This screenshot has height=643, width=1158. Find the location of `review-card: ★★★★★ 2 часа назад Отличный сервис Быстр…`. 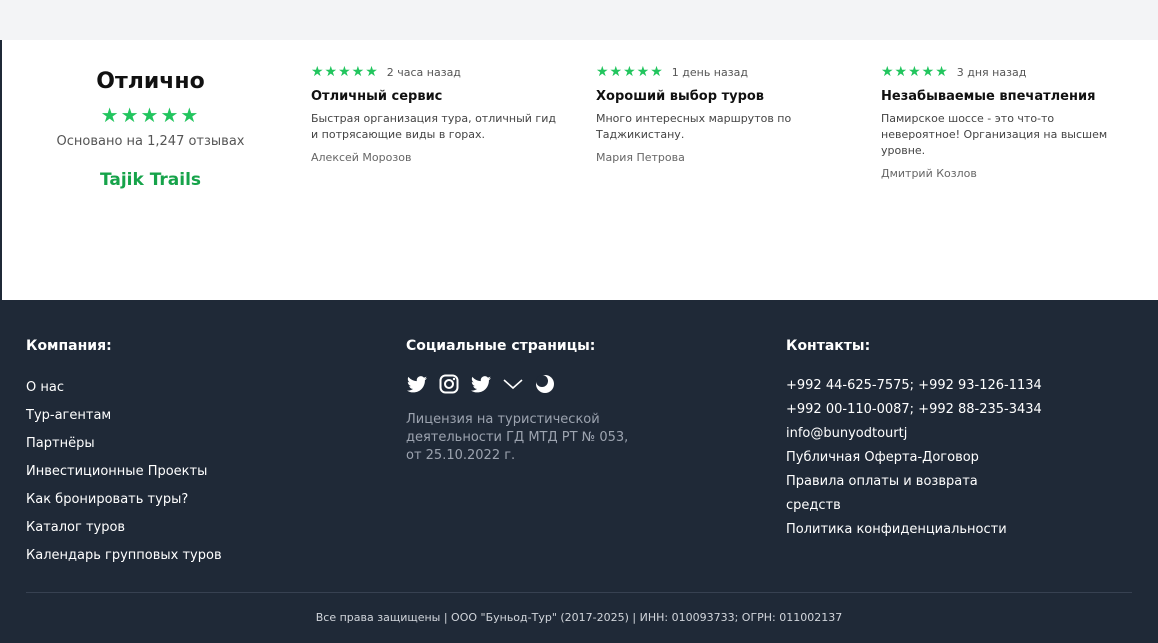

review-card: ★★★★★ 2 часа назад Отличный сервис Быстр… is located at coordinates (436, 114).